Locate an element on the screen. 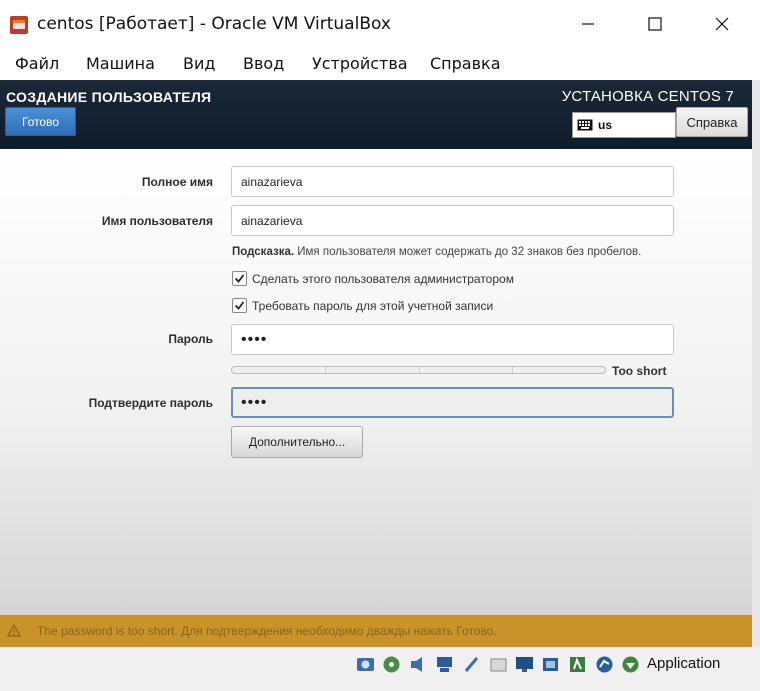 Image resolution: width=760 pixels, height=691 pixels. menu-help: Справка is located at coordinates (465, 63).